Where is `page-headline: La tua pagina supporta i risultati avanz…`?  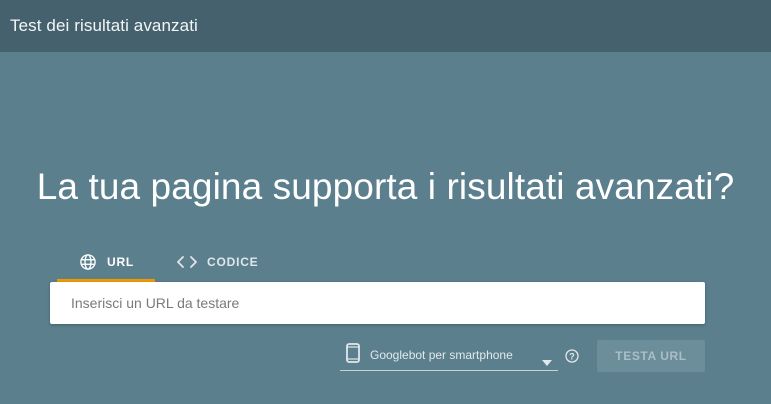
page-headline: La tua pagina supporta i risultati avanz… is located at coordinates (385, 186).